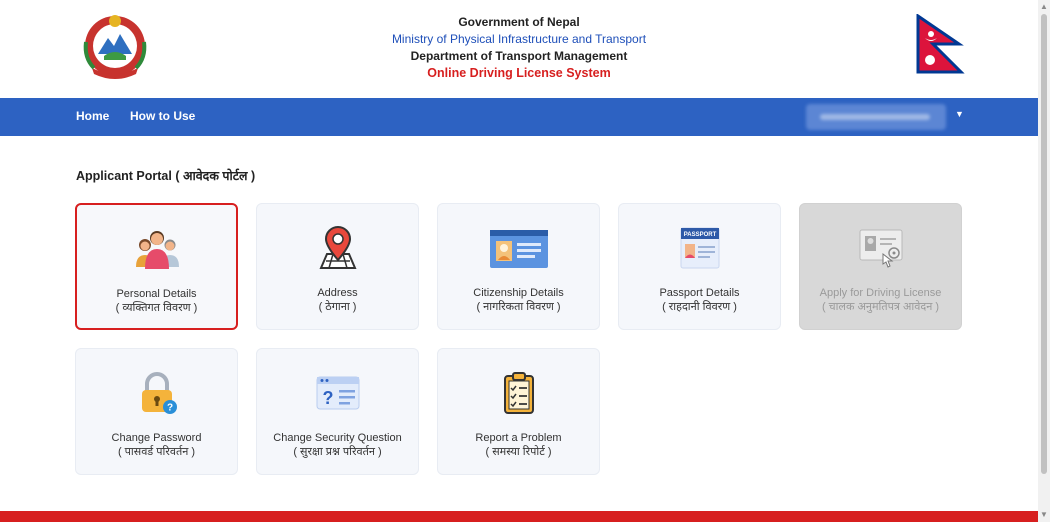 This screenshot has height=522, width=1050. What do you see at coordinates (1044, 514) in the screenshot?
I see `scroll-down-icon: ▼` at bounding box center [1044, 514].